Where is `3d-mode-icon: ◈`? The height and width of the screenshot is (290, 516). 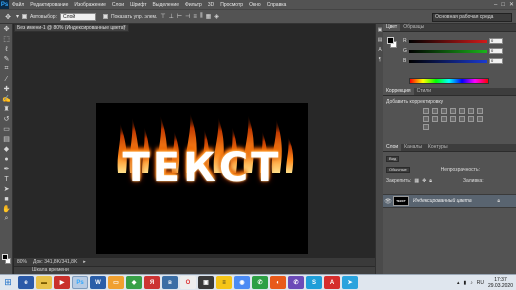 3d-mode-icon: ◈ is located at coordinates (216, 16).